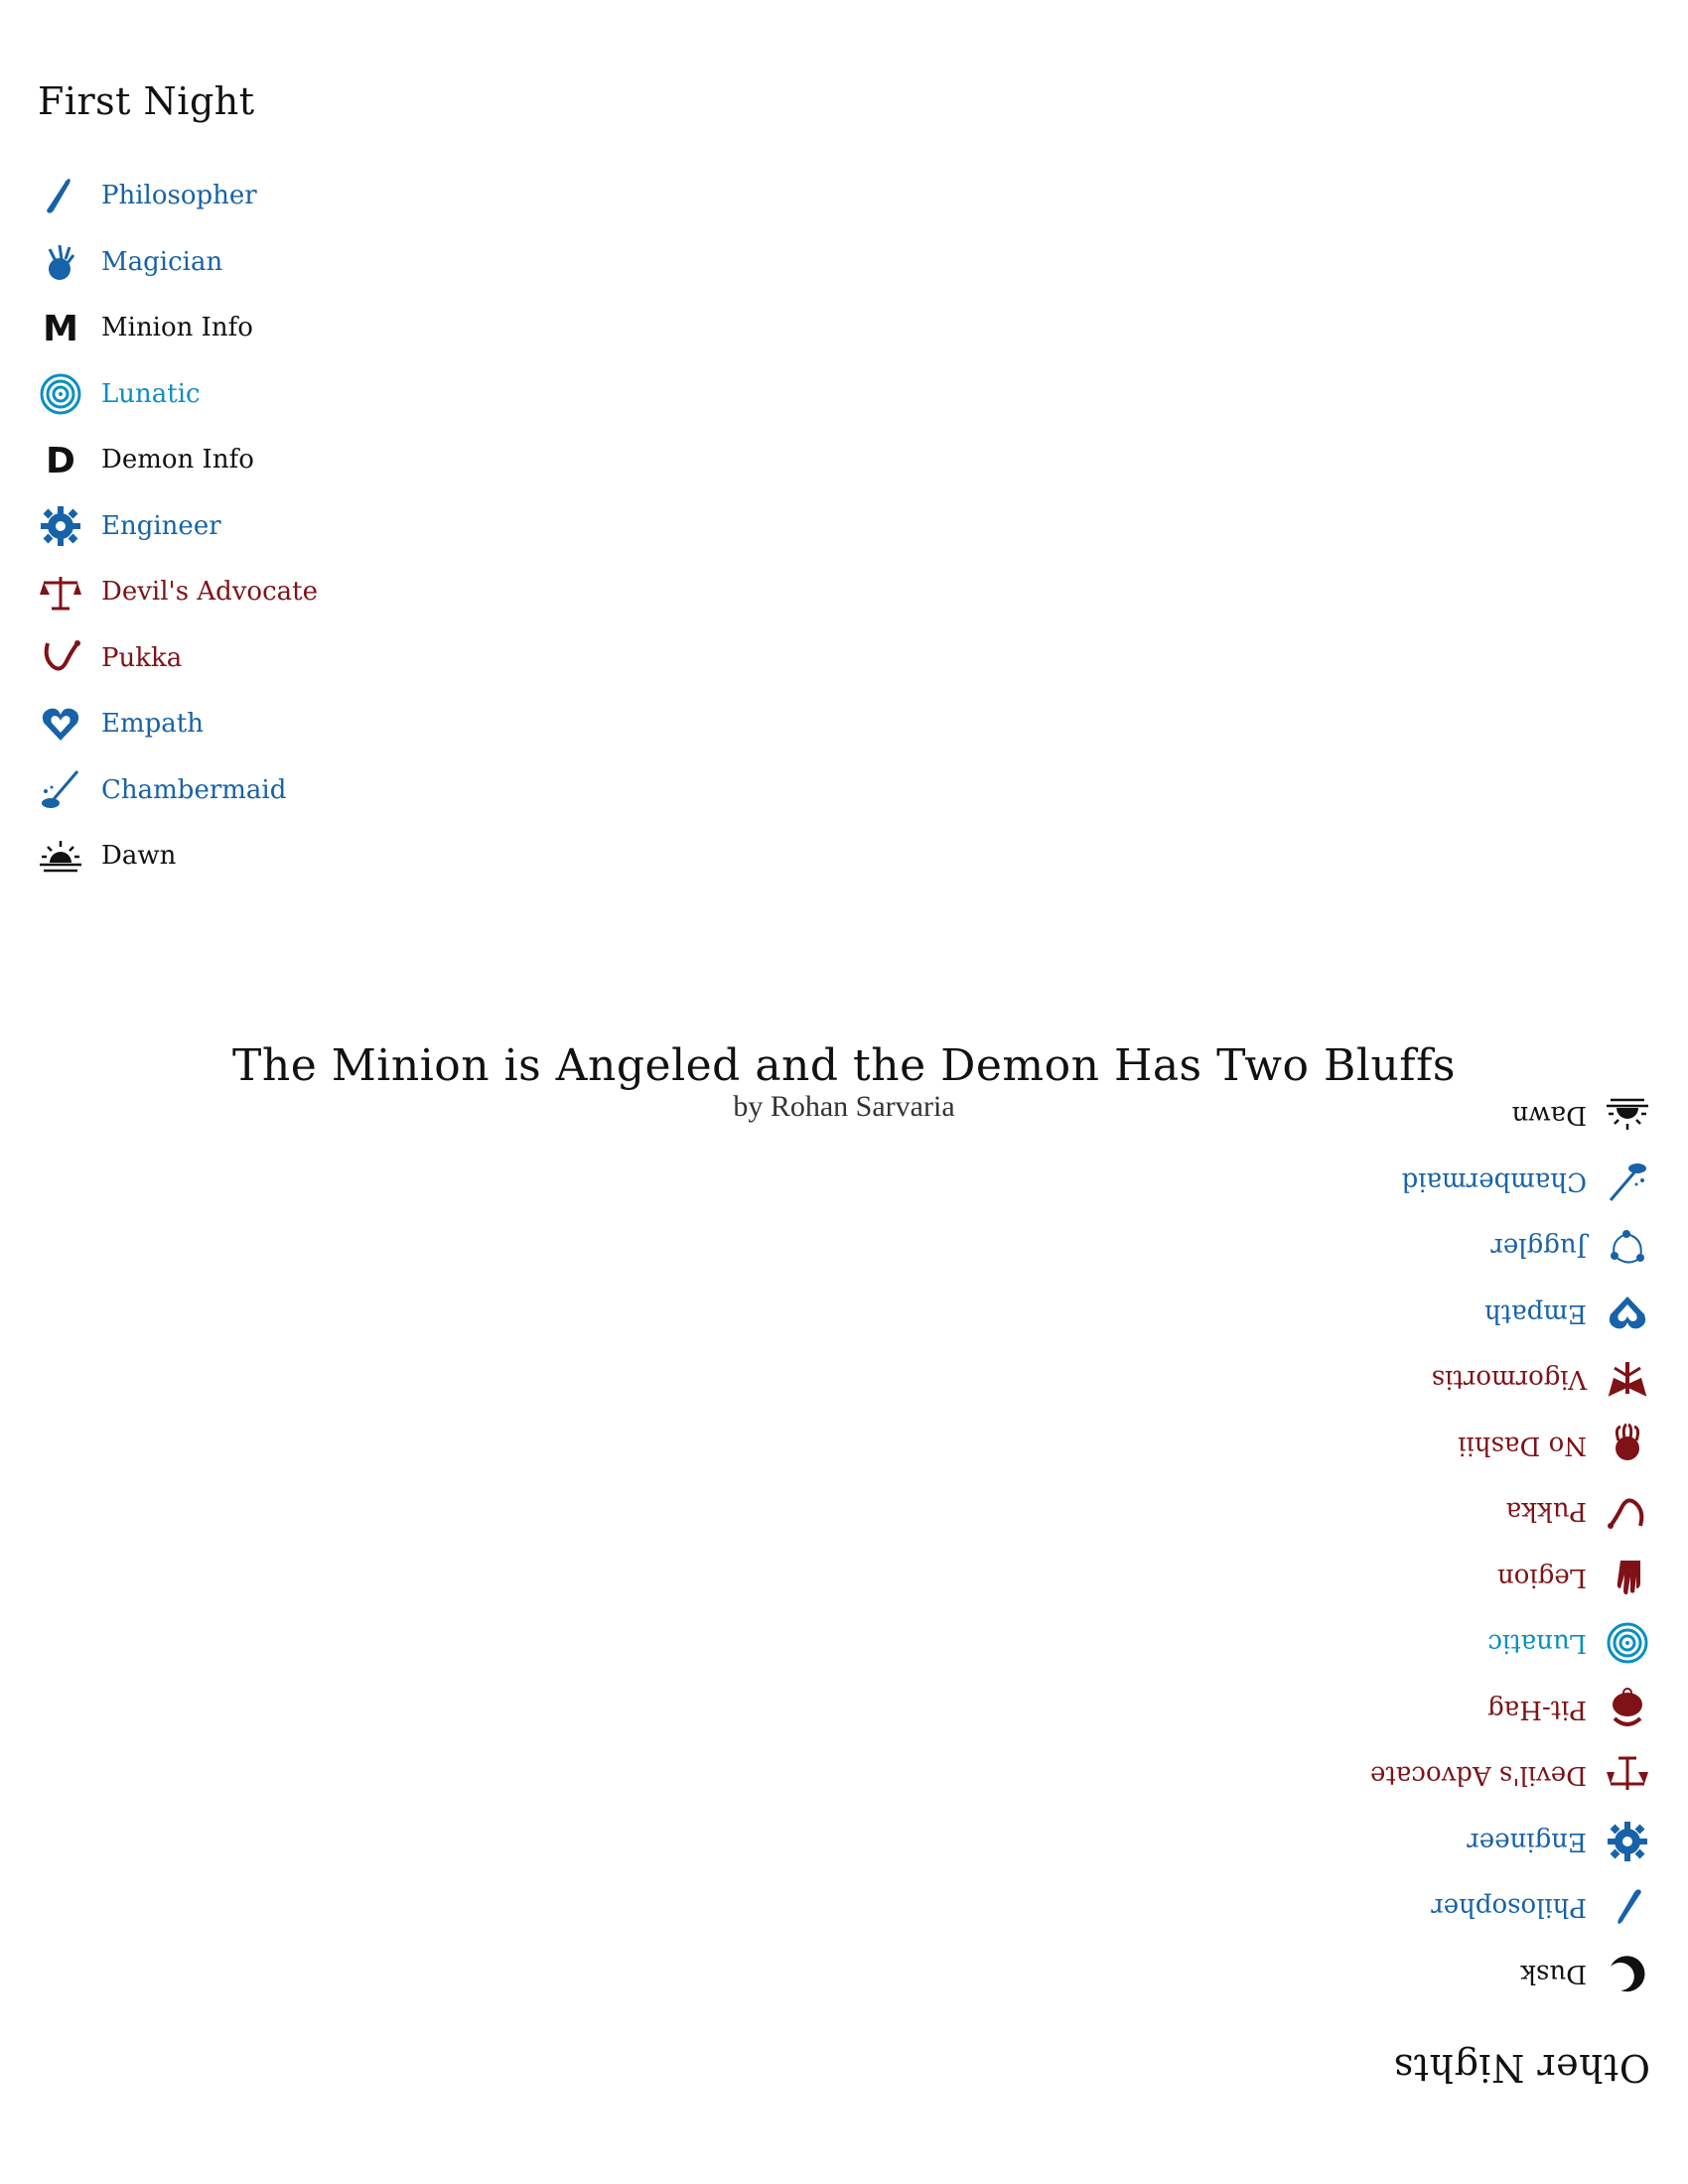  I want to click on other-nights-item-empath: Empath, so click(1352, 1314).